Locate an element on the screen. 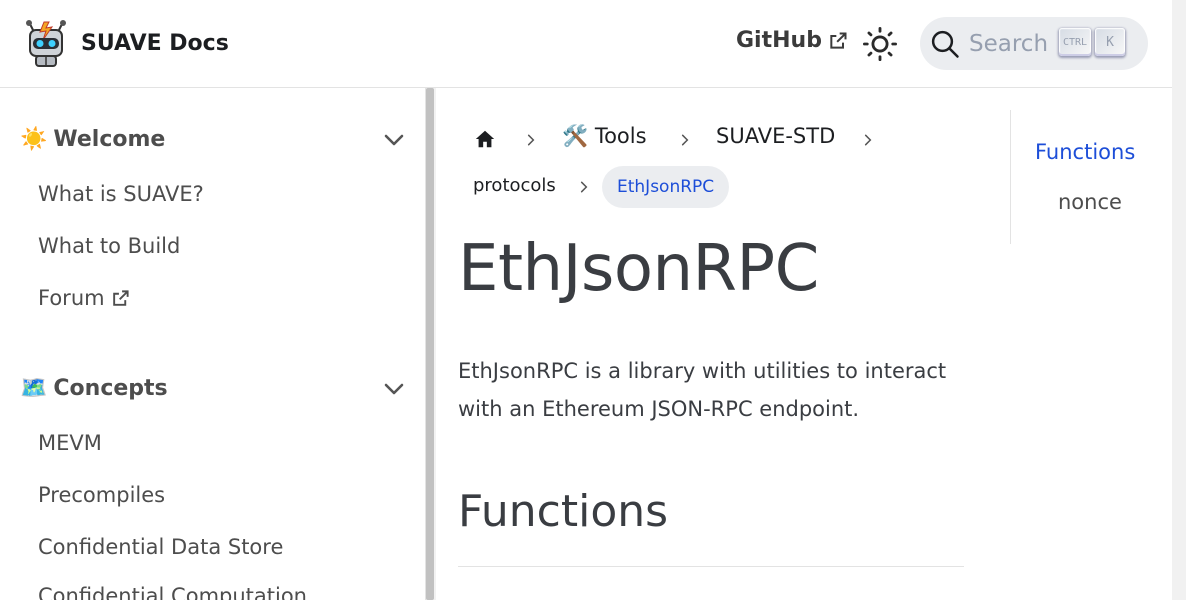 The height and width of the screenshot is (600, 1186). sidebar-item-mevm: MEVM is located at coordinates (70, 443).